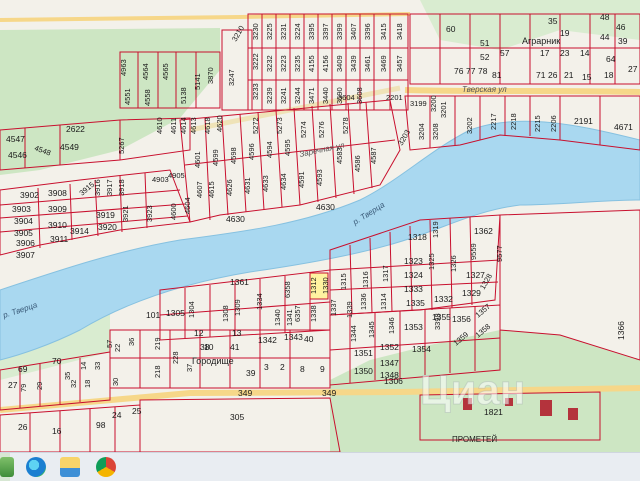 The image size is (640, 481). Describe the element at coordinates (322, 369) in the screenshot. I see `parcel-number: 9` at that location.